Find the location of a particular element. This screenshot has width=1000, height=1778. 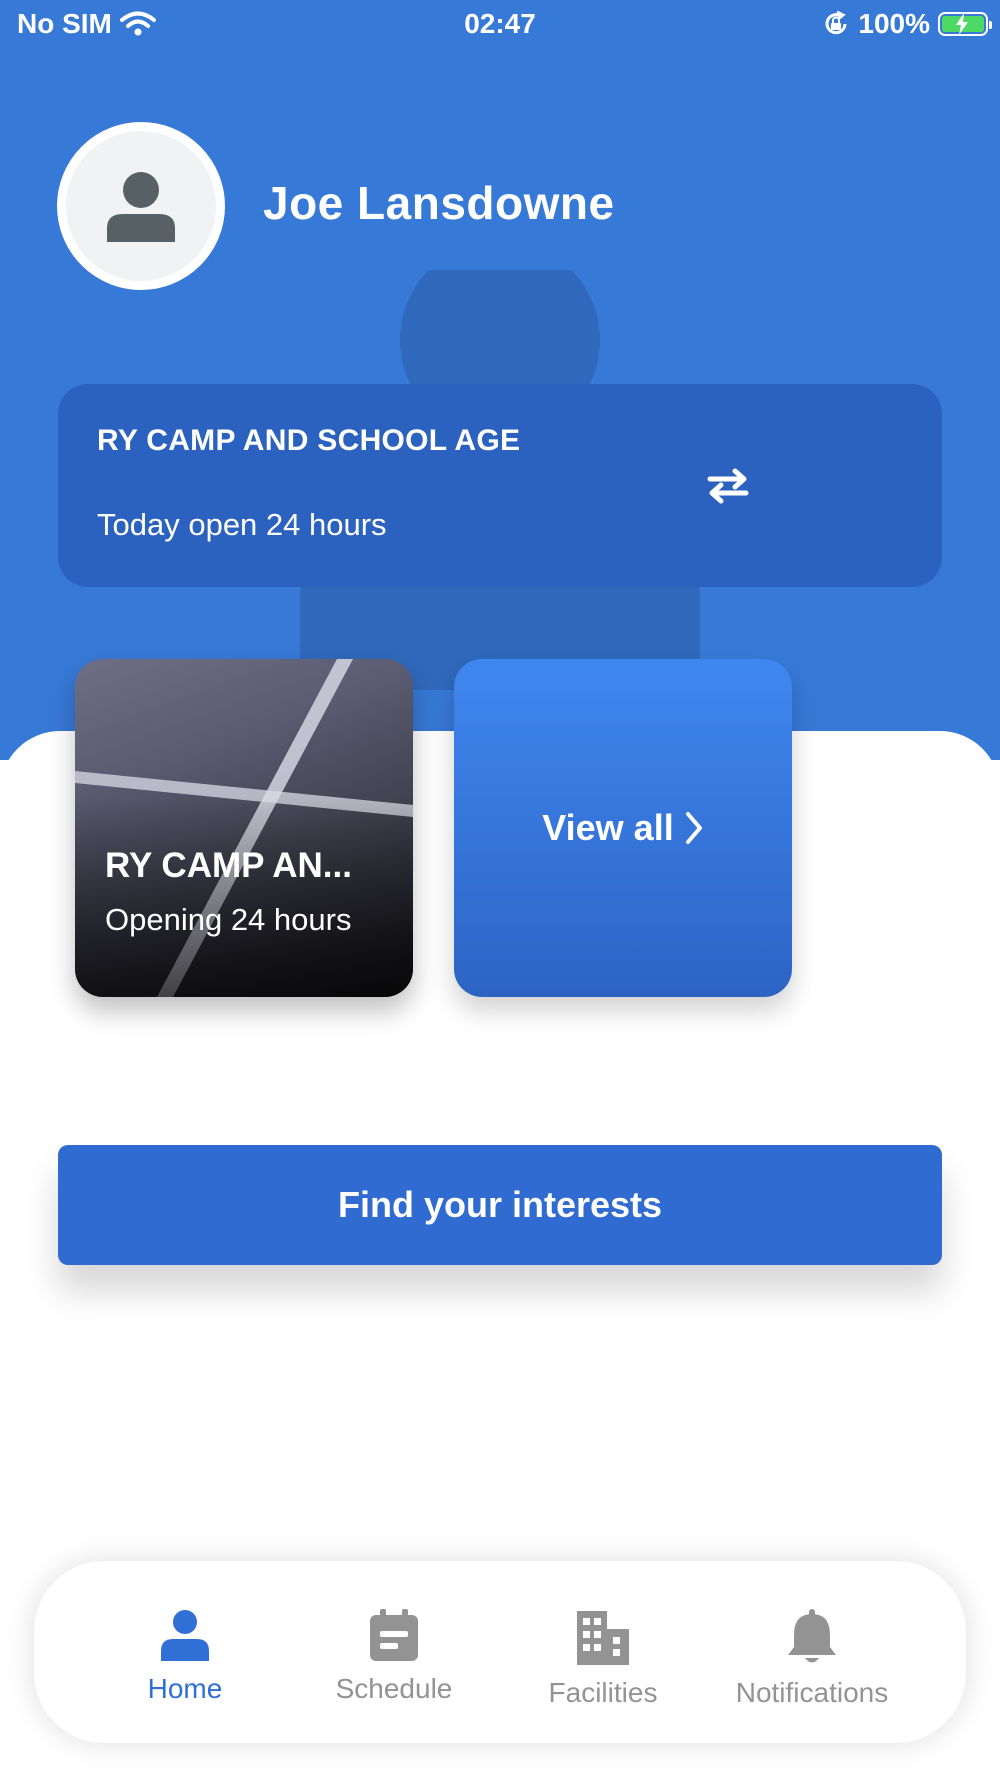

swap-arrows-icon is located at coordinates (728, 486).